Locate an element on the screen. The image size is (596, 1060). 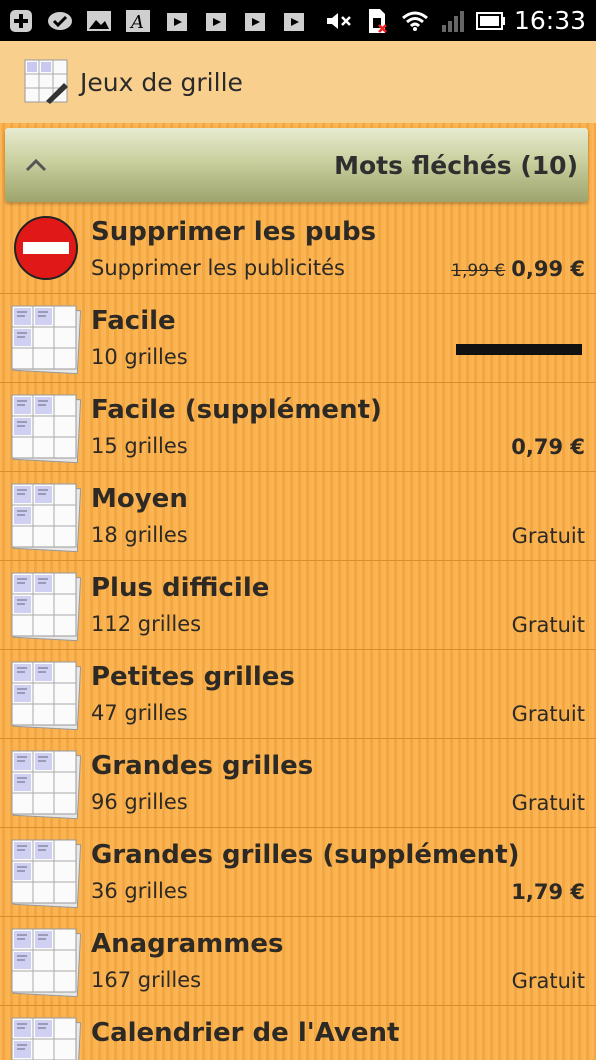
list-item: Calendrier de l'Avent is located at coordinates (298, 1033).